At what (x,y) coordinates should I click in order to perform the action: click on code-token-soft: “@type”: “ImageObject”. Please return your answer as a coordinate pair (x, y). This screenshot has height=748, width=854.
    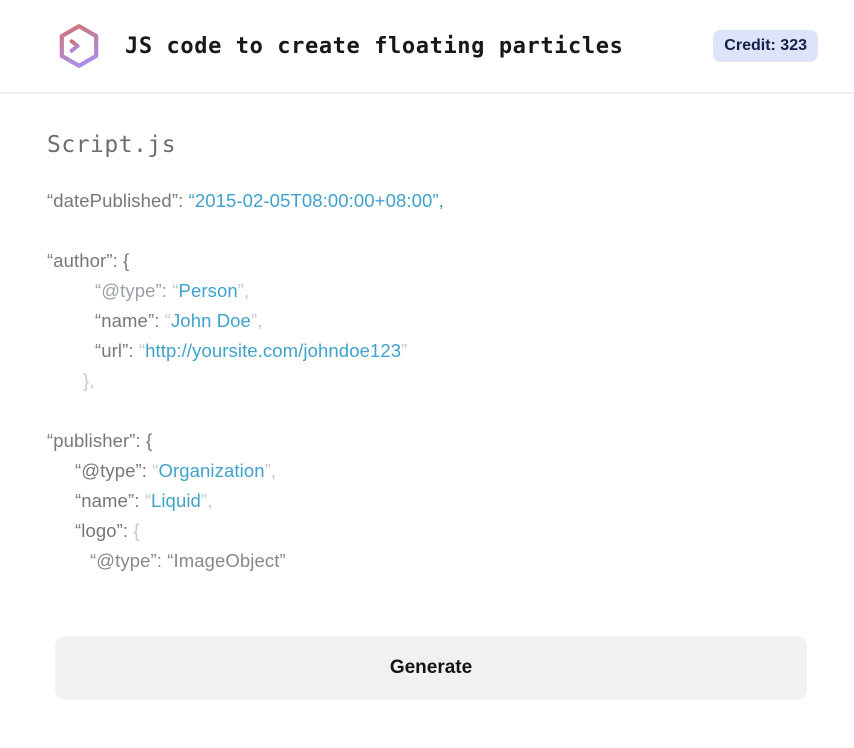
    Looking at the image, I should click on (188, 560).